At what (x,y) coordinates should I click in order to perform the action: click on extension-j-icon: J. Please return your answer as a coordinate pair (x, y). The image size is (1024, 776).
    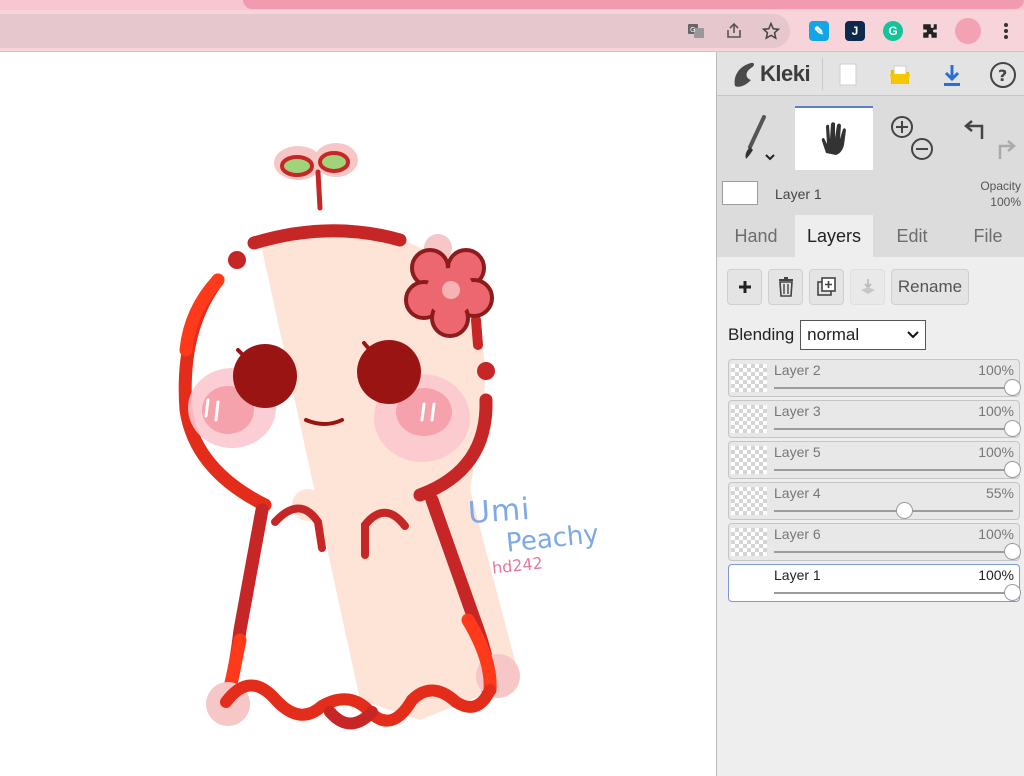
    Looking at the image, I should click on (855, 31).